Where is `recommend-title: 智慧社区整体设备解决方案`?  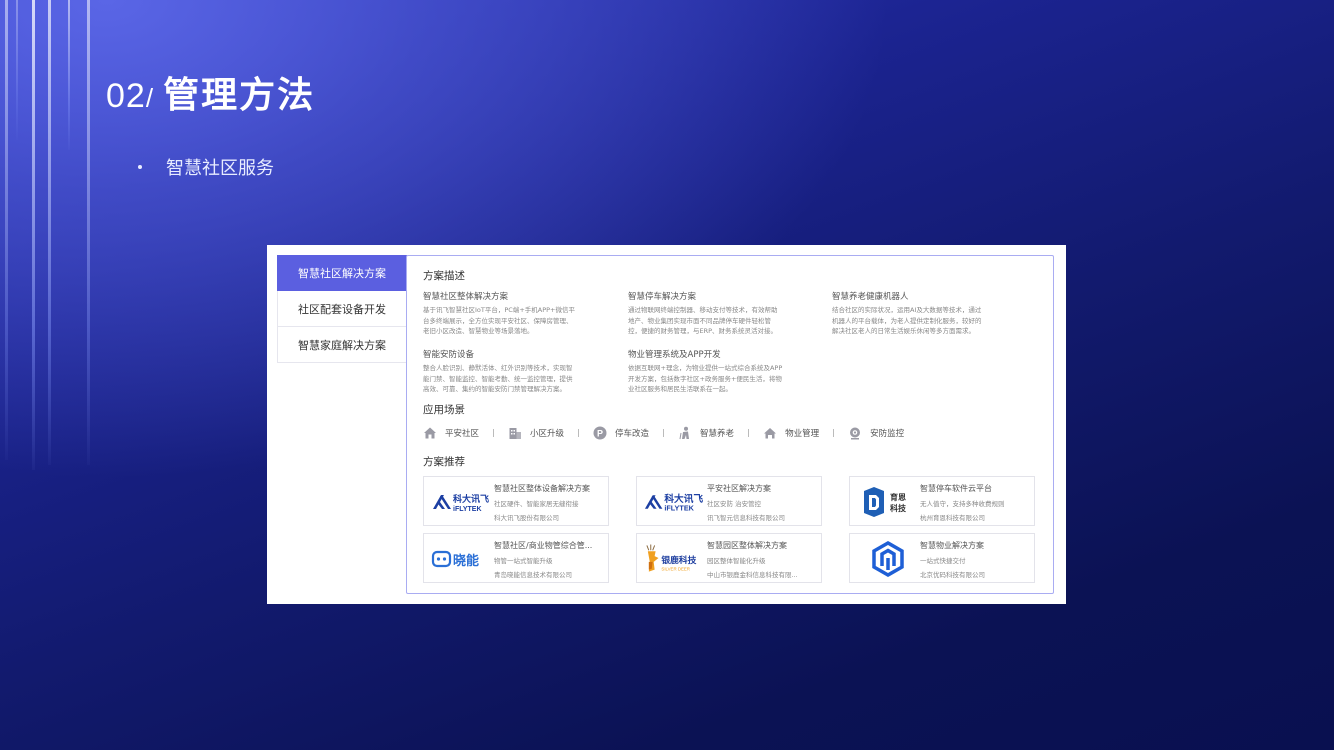 recommend-title: 智慧社区整体设备解决方案 is located at coordinates (542, 488).